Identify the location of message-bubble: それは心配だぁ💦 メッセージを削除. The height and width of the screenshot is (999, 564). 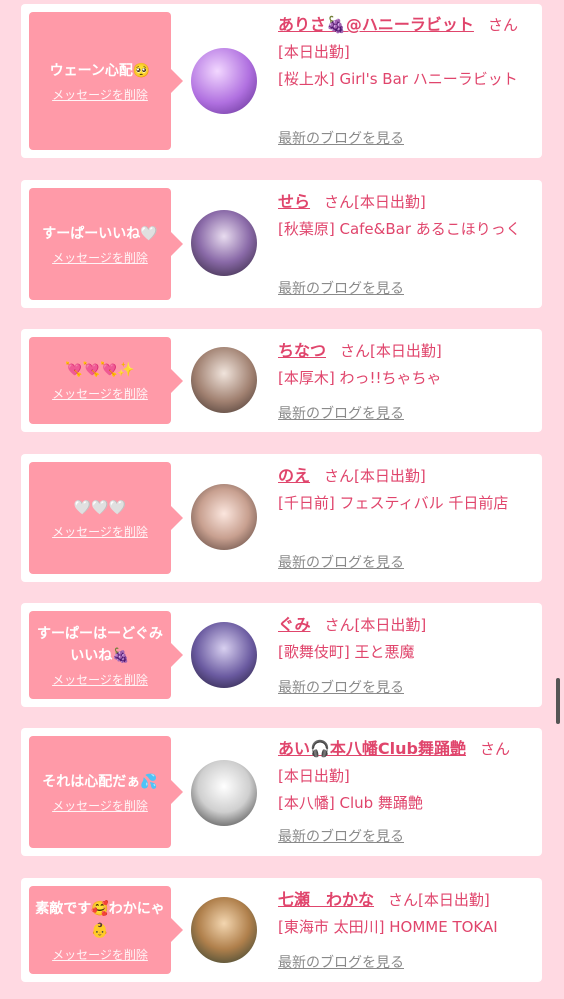
(106, 792).